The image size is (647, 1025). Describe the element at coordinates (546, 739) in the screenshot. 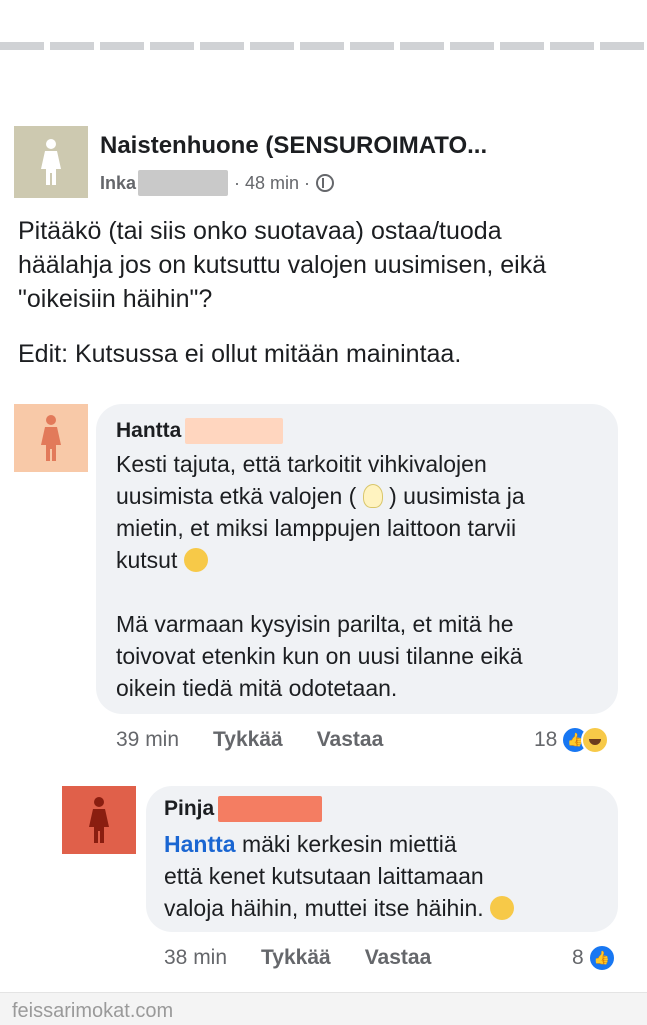

I see `reaction-number: 18` at that location.